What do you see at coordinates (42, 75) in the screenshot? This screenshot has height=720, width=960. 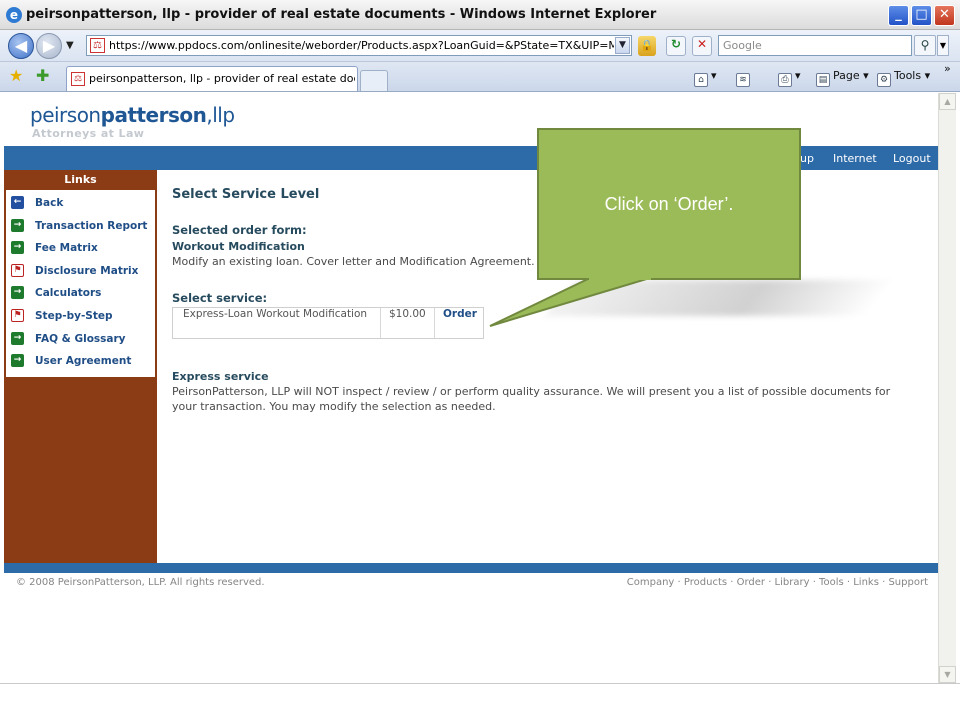 I see `add-favorites-icon: ✚` at bounding box center [42, 75].